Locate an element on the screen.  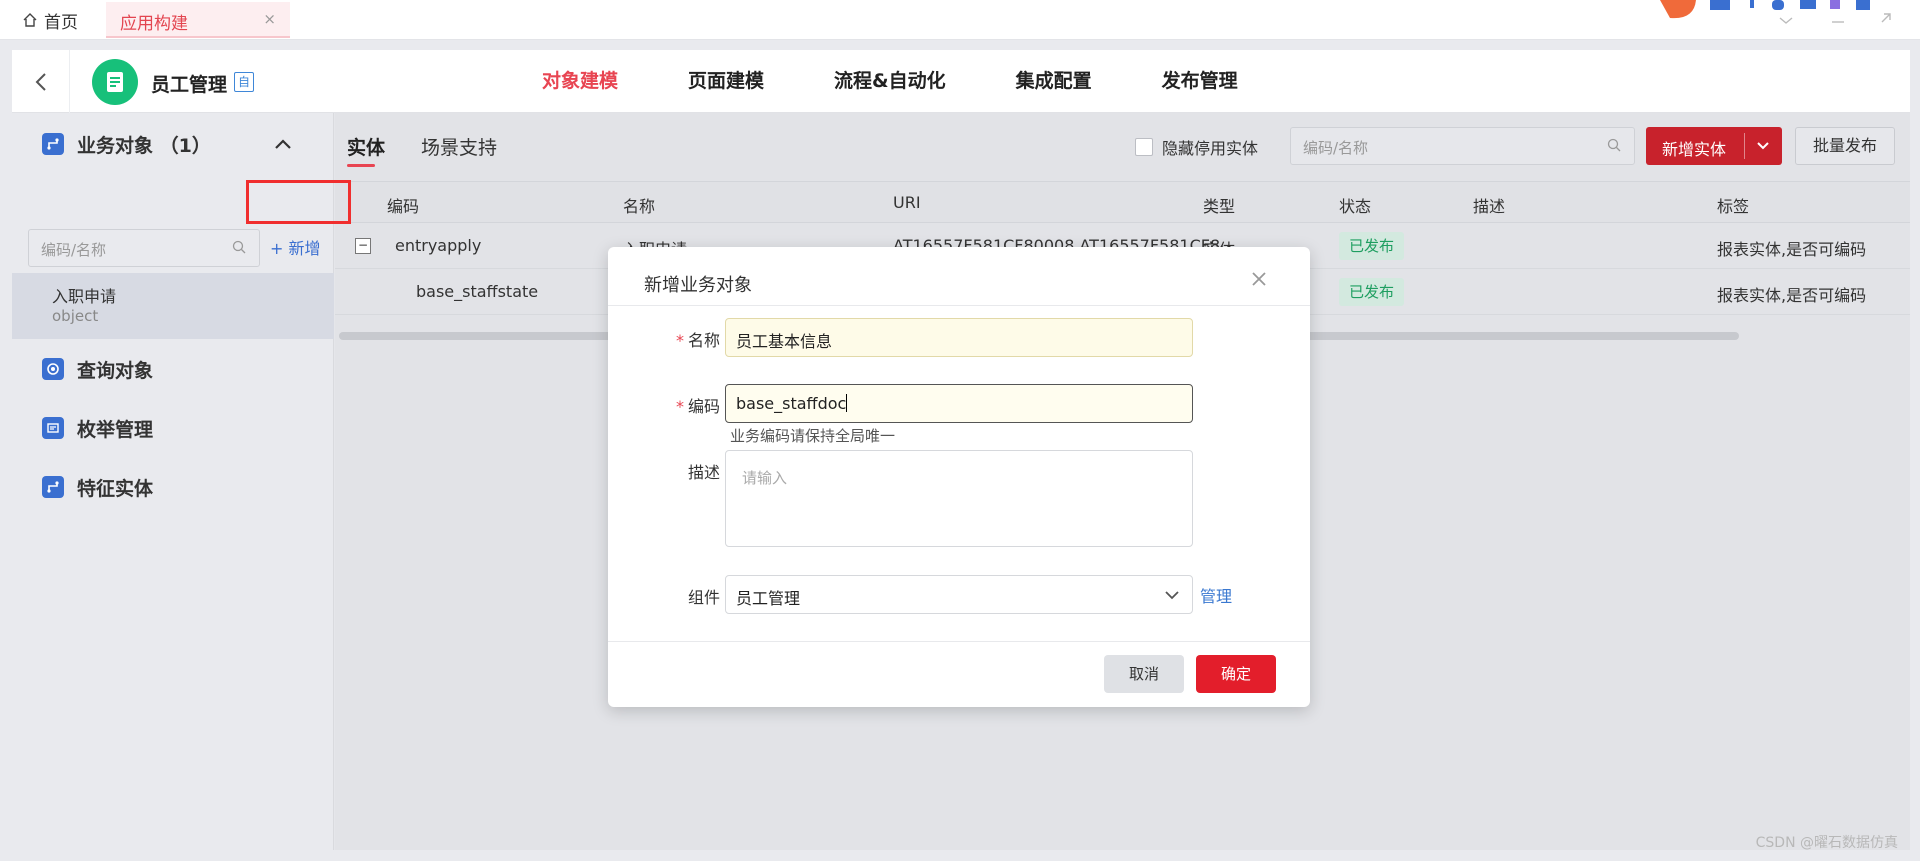
system-tray is located at coordinates (1790, 19).